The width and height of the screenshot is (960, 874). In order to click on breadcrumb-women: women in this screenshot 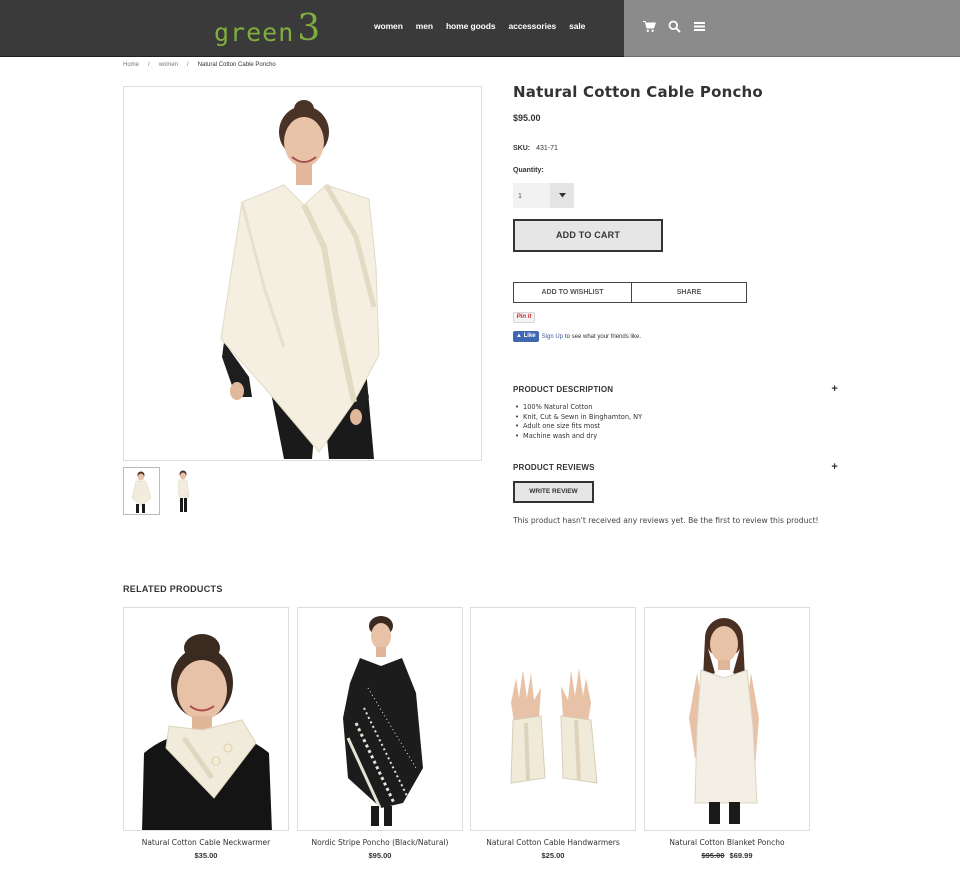, I will do `click(168, 65)`.